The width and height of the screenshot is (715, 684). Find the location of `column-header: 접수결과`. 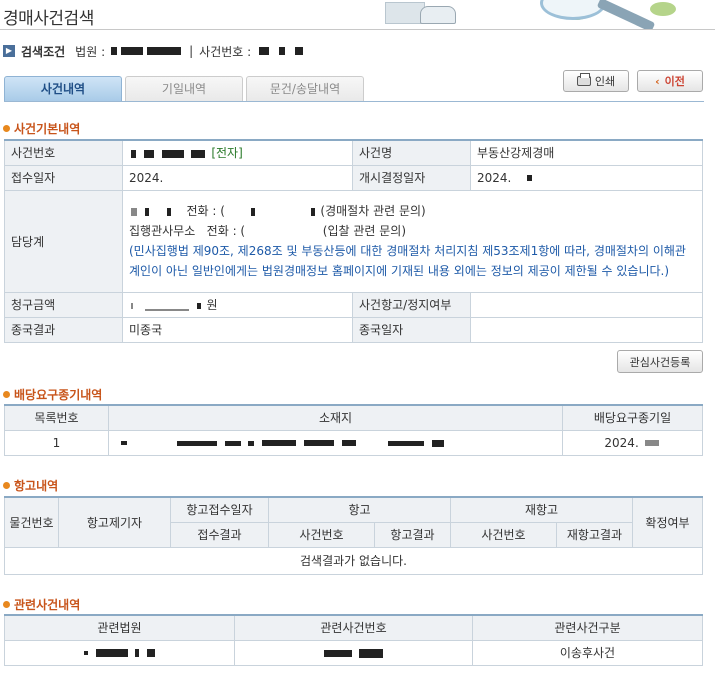

column-header: 접수결과 is located at coordinates (219, 534).